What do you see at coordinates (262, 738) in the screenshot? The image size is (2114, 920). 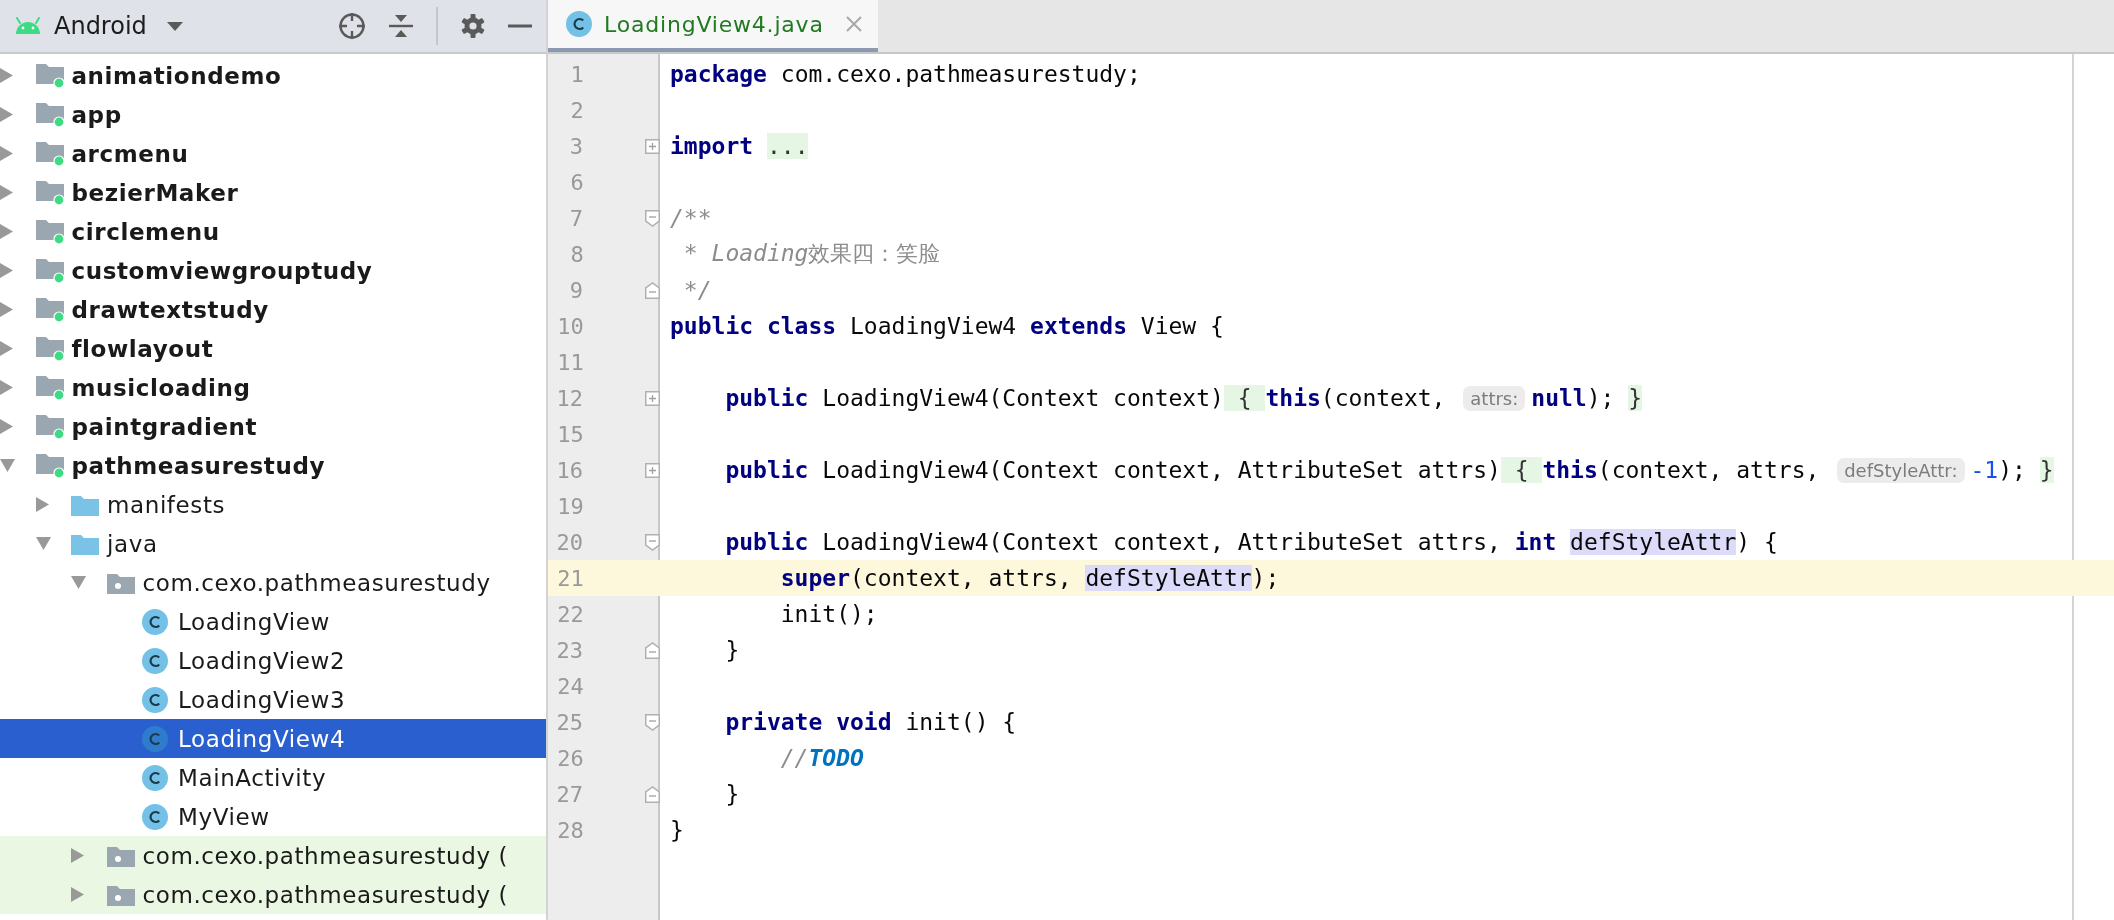 I see `tree-item: LoadingView4` at bounding box center [262, 738].